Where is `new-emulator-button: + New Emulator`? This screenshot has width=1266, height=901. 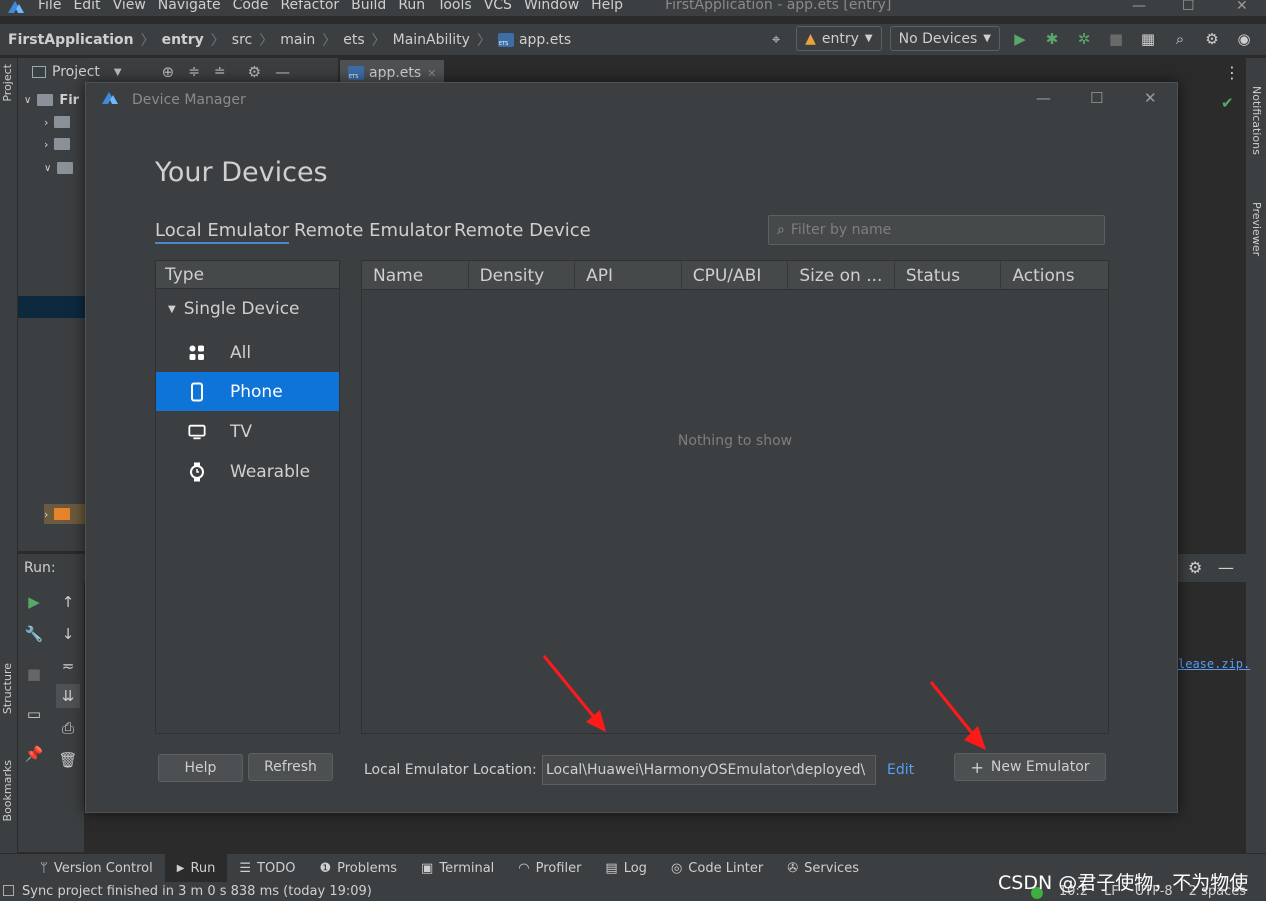
new-emulator-button: + New Emulator is located at coordinates (1030, 767).